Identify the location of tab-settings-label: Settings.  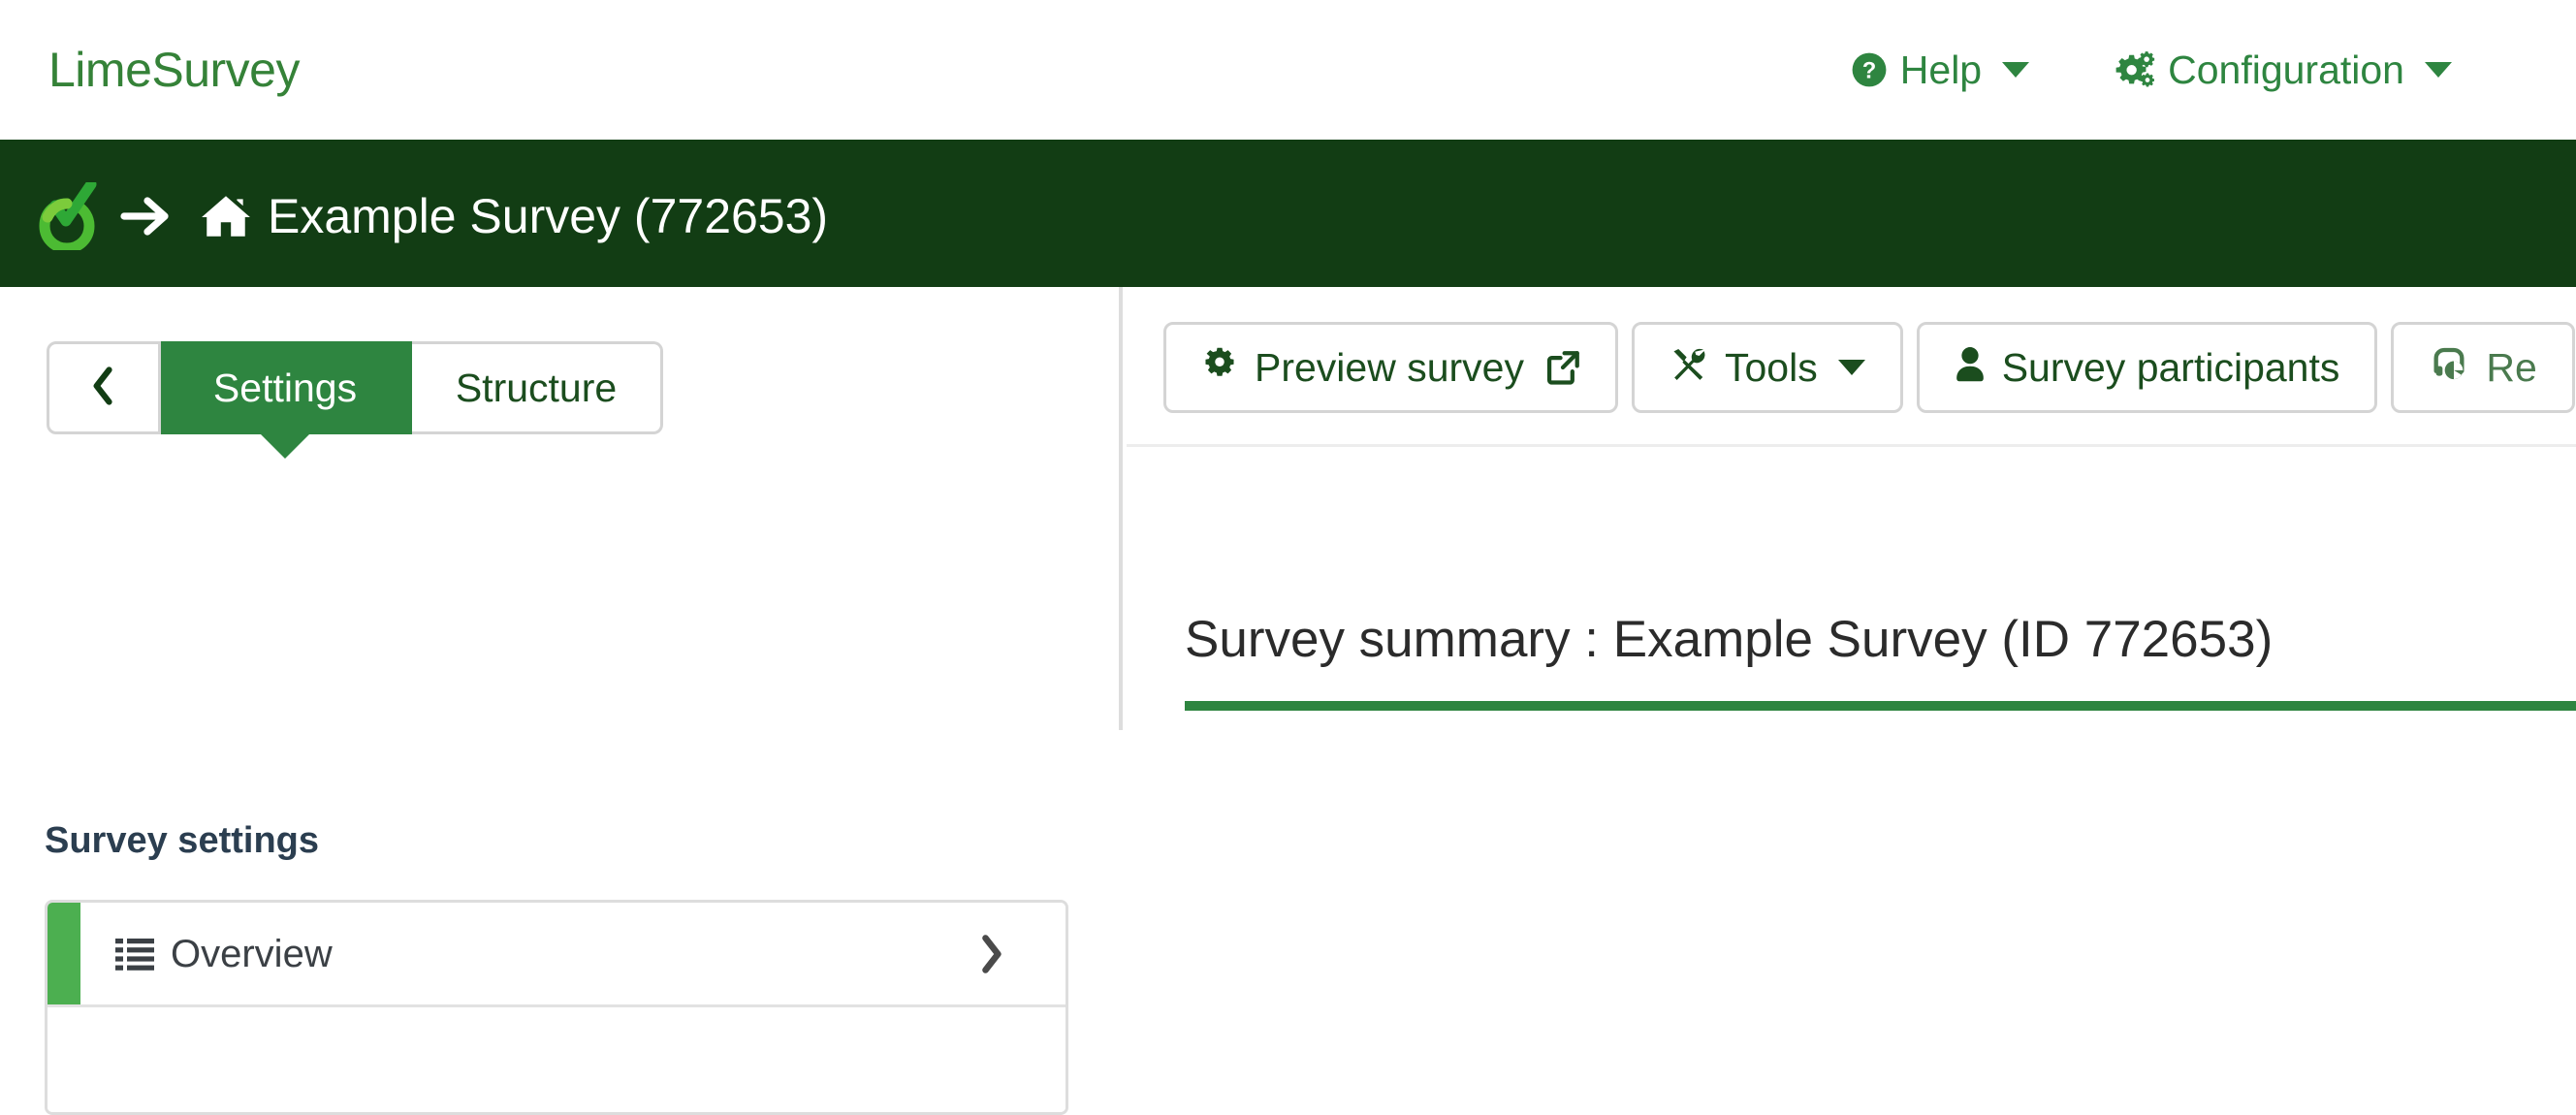
(285, 388).